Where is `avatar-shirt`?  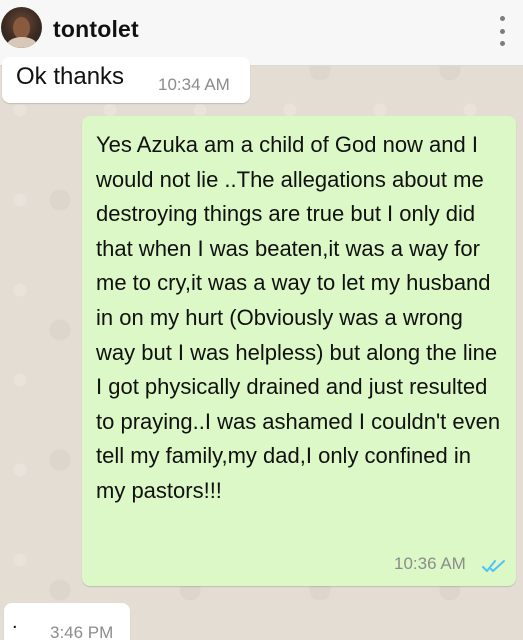 avatar-shirt is located at coordinates (22, 42).